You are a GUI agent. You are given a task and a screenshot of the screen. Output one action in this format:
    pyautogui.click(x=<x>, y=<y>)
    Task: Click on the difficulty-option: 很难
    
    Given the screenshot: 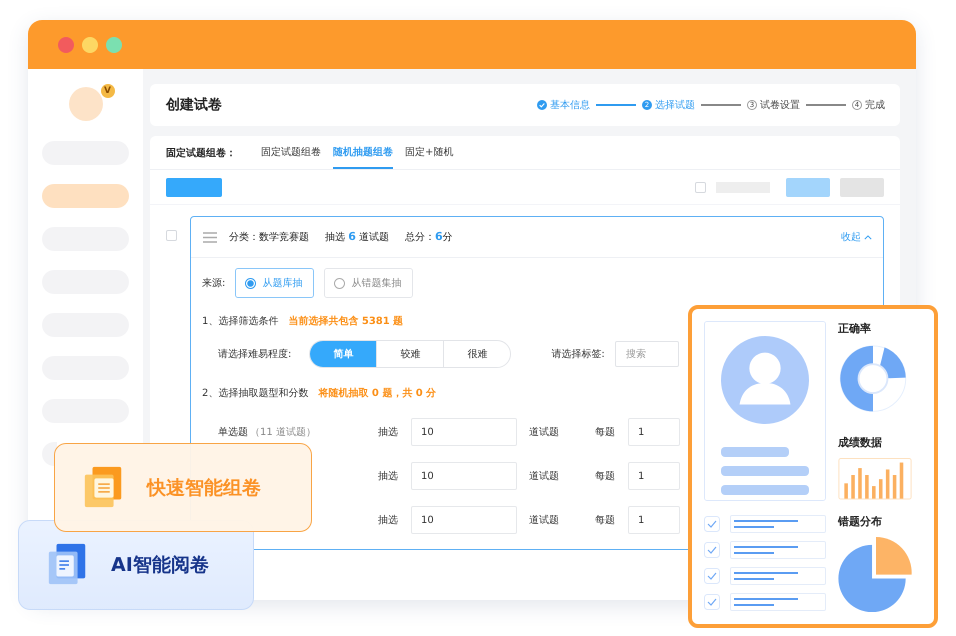 What is the action you would take?
    pyautogui.click(x=476, y=354)
    